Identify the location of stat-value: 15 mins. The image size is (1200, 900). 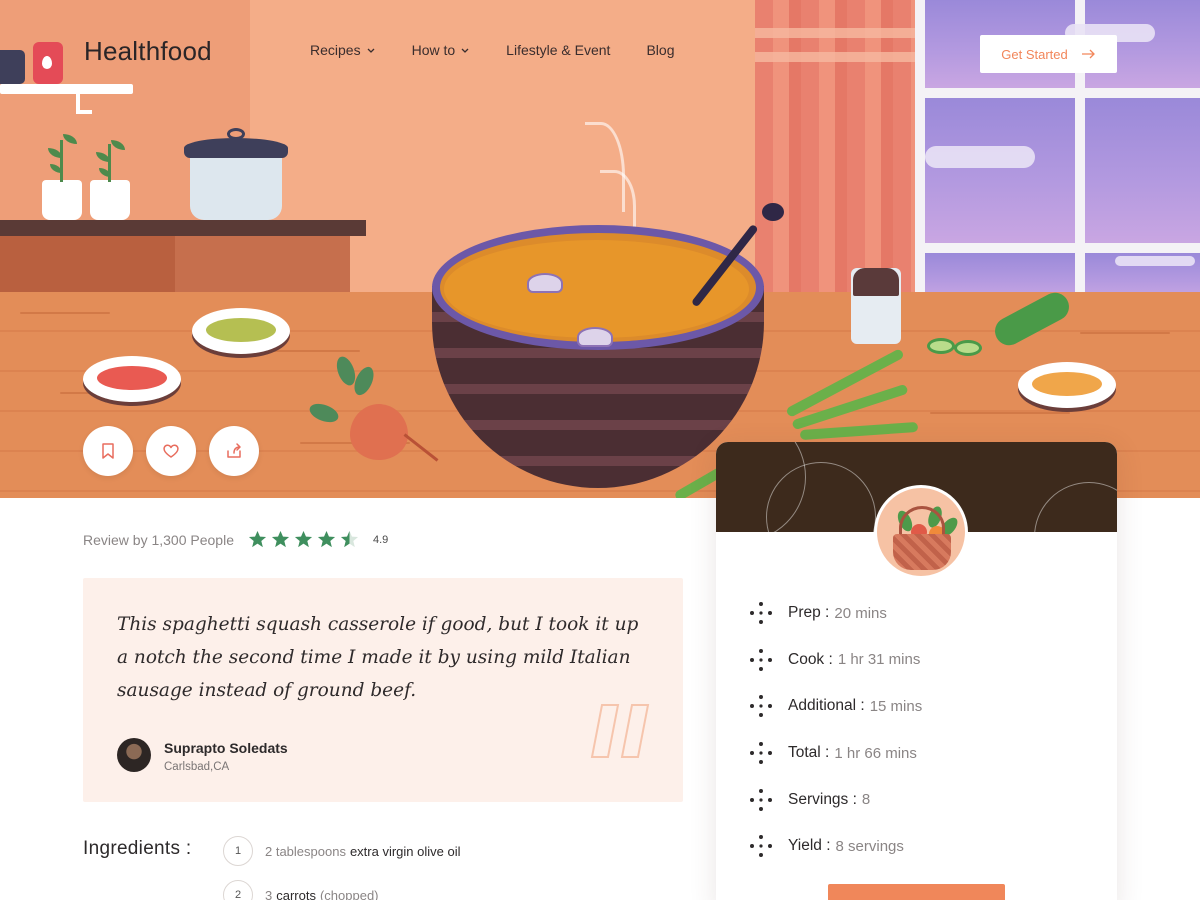
(896, 706).